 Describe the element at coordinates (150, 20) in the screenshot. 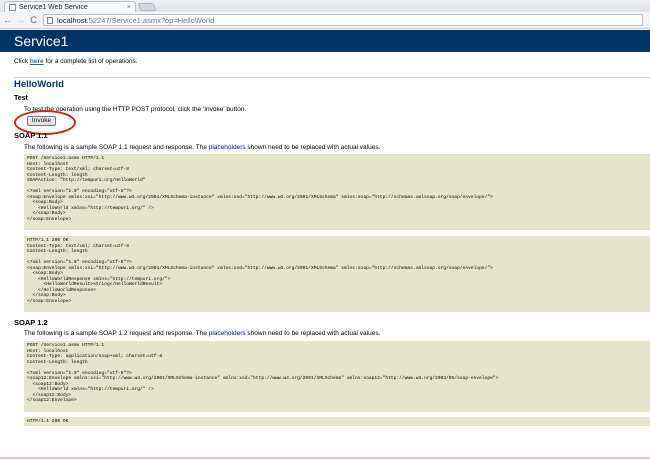

I see `url-path: :52247/Service1.asmx?op=HelloWorld` at that location.